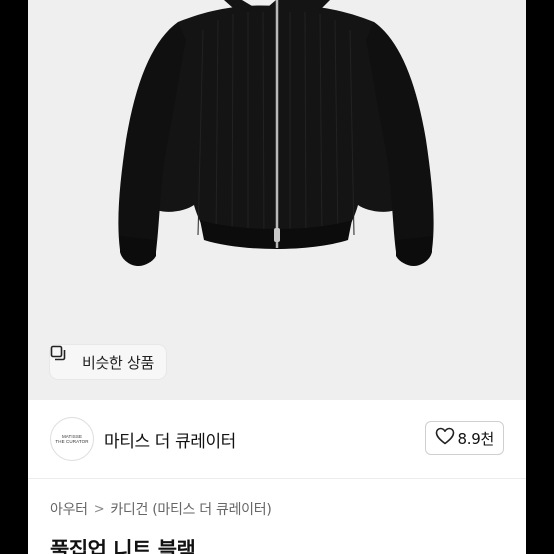 The image size is (554, 554). What do you see at coordinates (540, 277) in the screenshot?
I see `right-frame-border` at bounding box center [540, 277].